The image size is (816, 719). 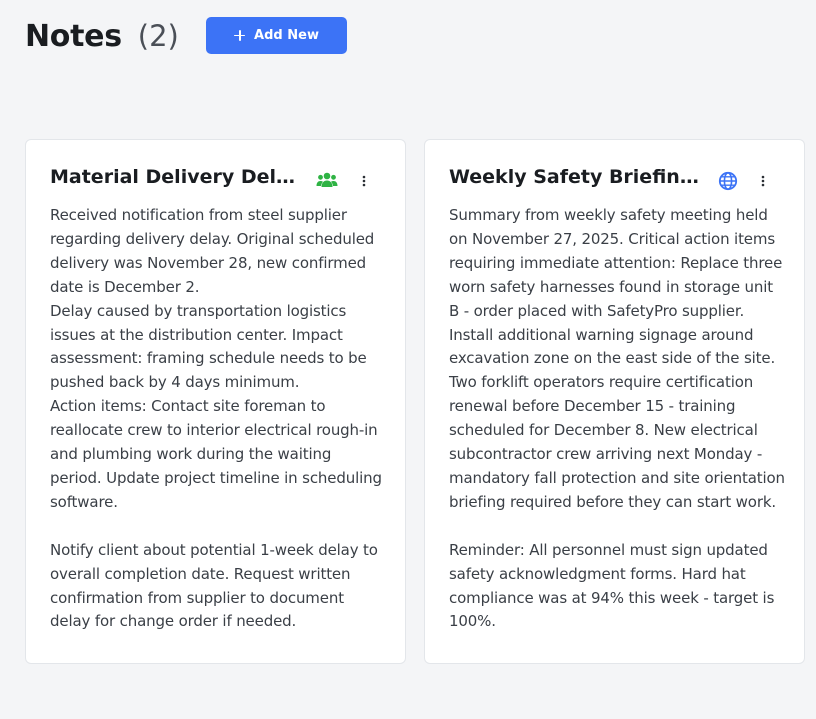 What do you see at coordinates (728, 181) in the screenshot?
I see `globe-icon` at bounding box center [728, 181].